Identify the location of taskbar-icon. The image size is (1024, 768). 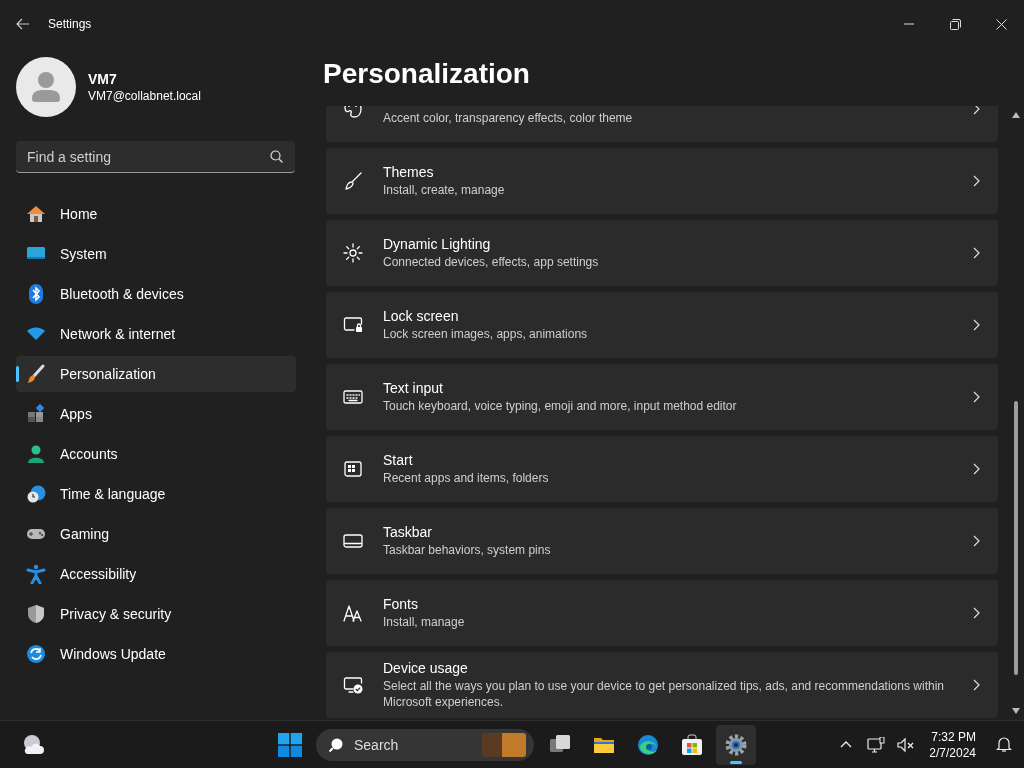
(353, 541).